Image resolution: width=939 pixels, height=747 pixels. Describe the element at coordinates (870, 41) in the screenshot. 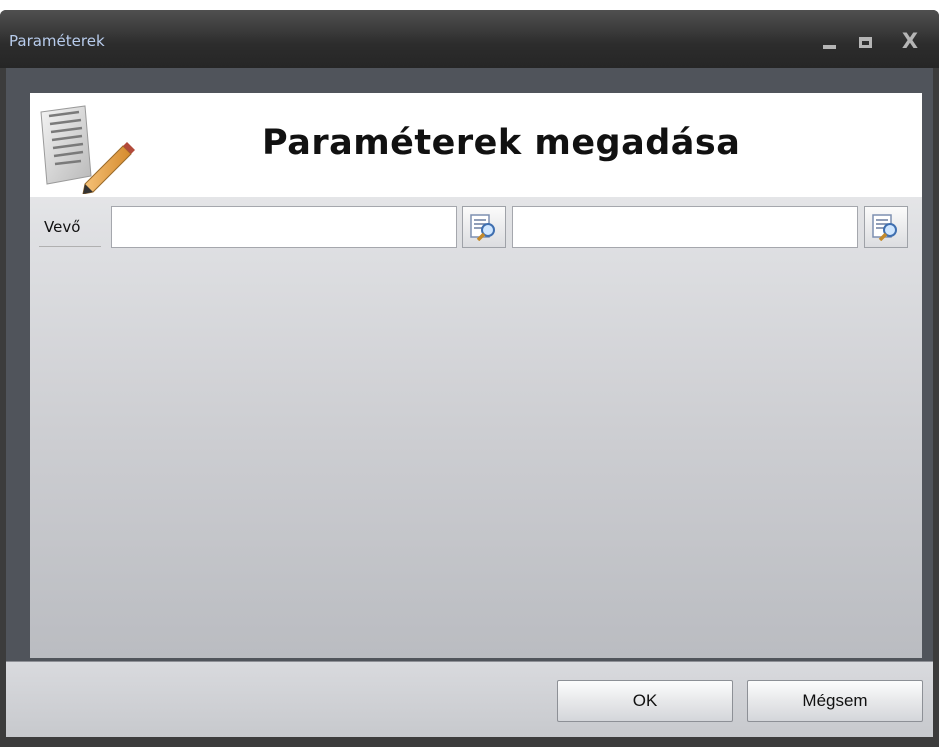

I see `maximize-button` at that location.